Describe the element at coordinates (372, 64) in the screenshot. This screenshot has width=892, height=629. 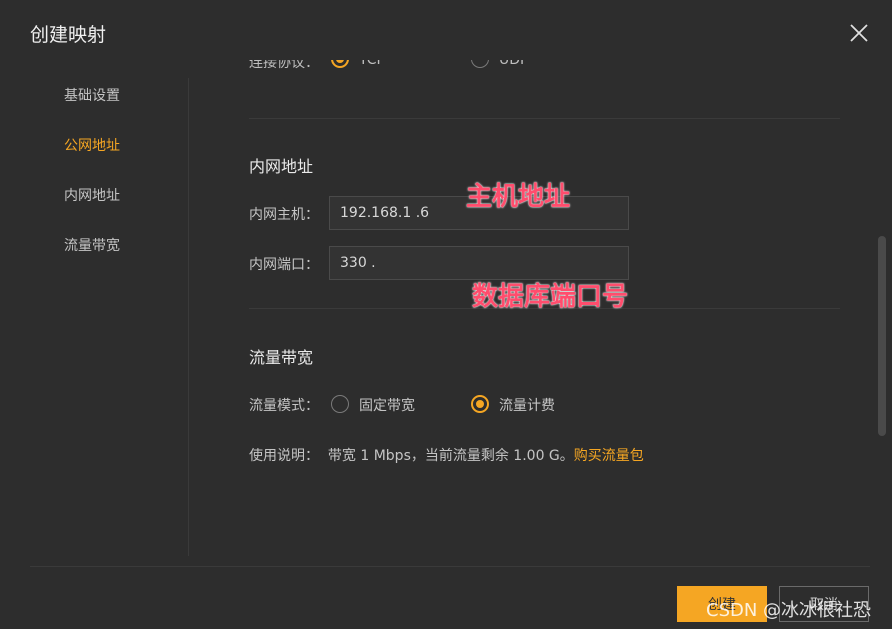
I see `protocol-tcp-text: TCP` at that location.